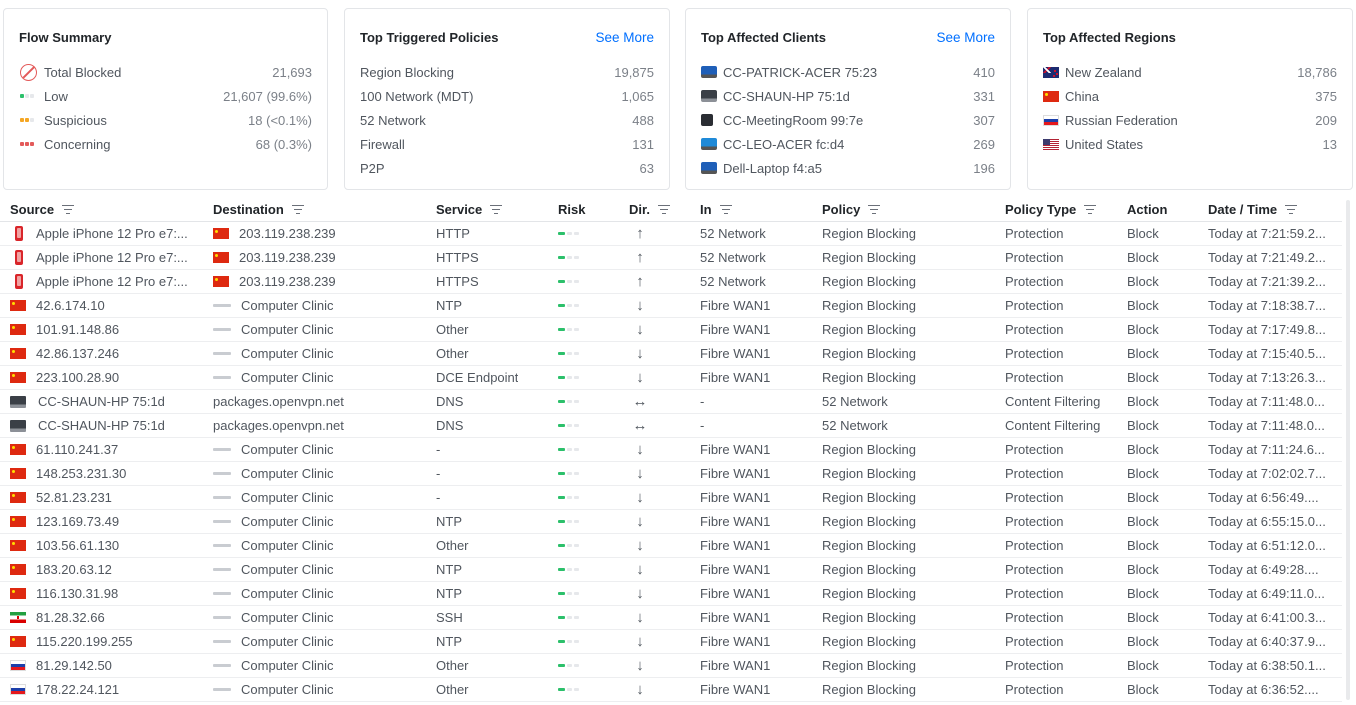  Describe the element at coordinates (1109, 37) in the screenshot. I see `top-regions-title: Top Affected Regions` at that location.